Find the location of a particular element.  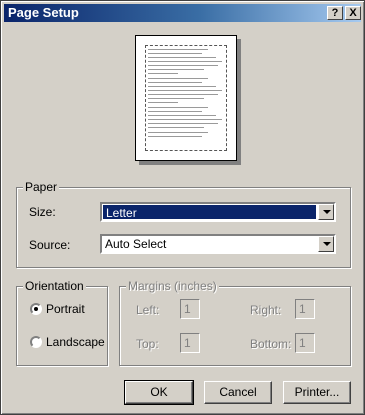

close-button: X is located at coordinates (353, 13).